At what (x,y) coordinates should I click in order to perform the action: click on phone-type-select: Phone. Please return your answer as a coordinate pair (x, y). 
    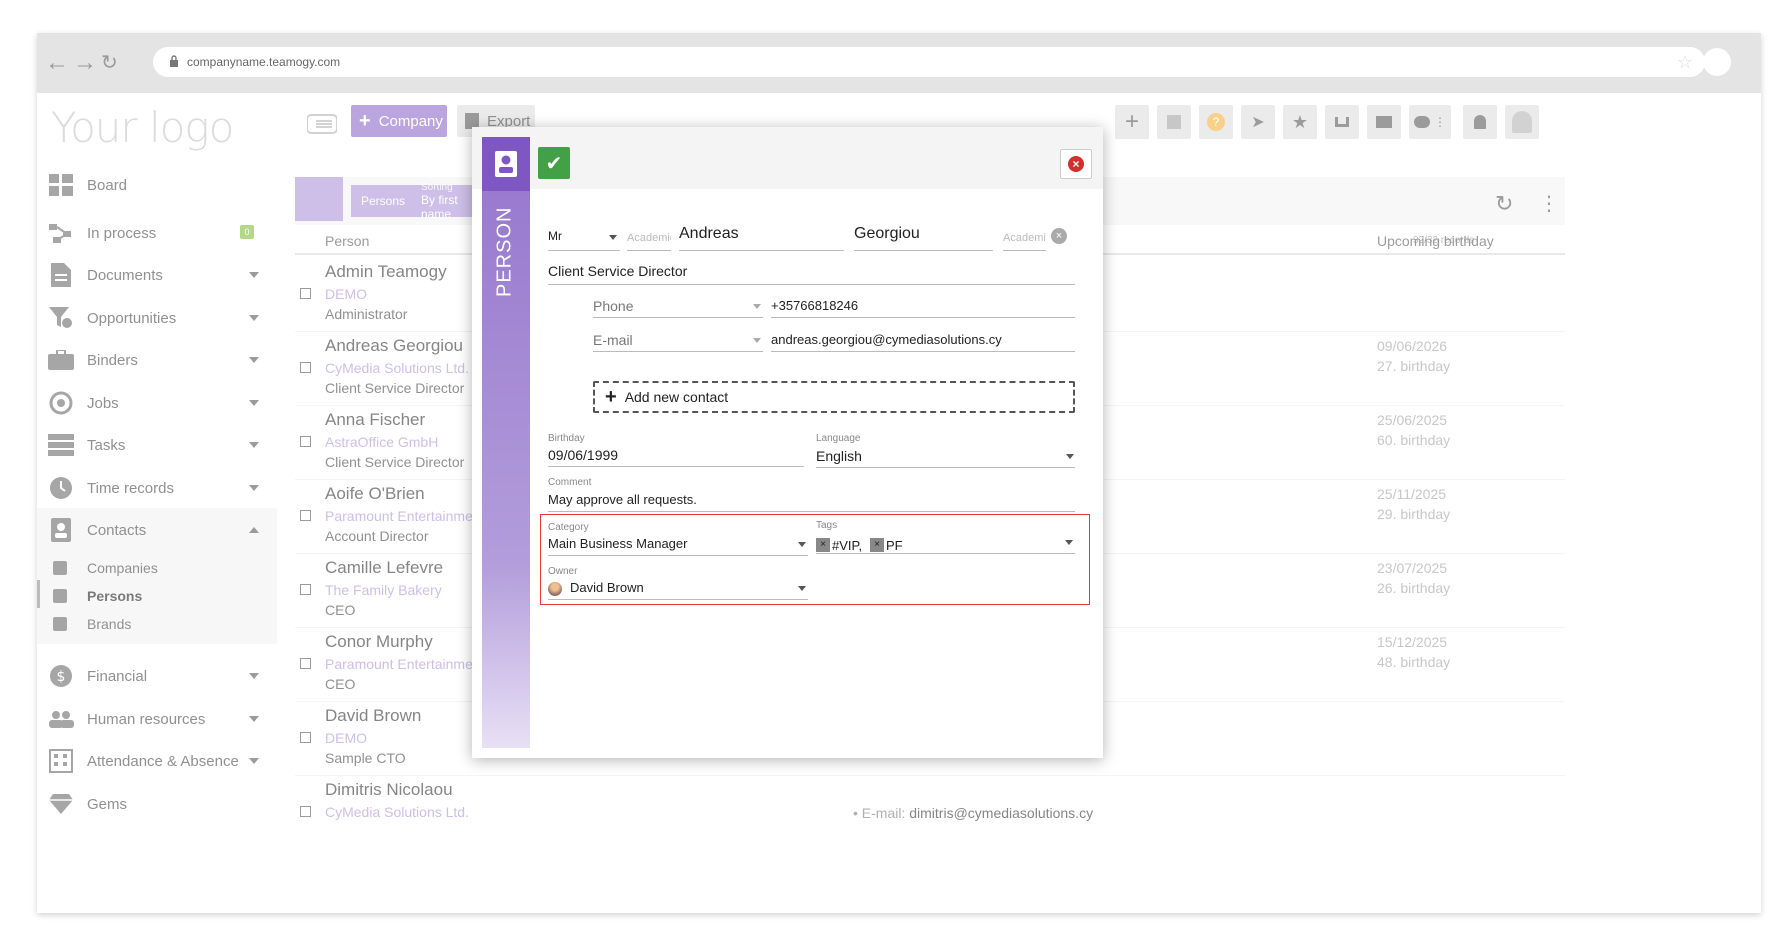
    Looking at the image, I should click on (678, 308).